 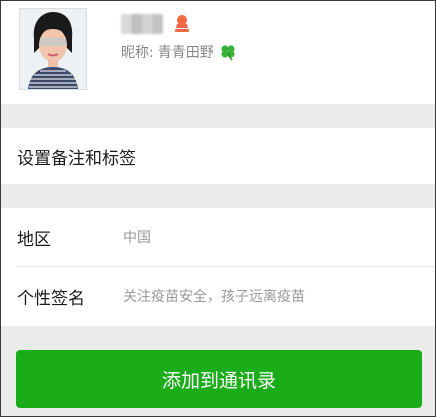 I want to click on region-value: 中国, so click(x=137, y=238).